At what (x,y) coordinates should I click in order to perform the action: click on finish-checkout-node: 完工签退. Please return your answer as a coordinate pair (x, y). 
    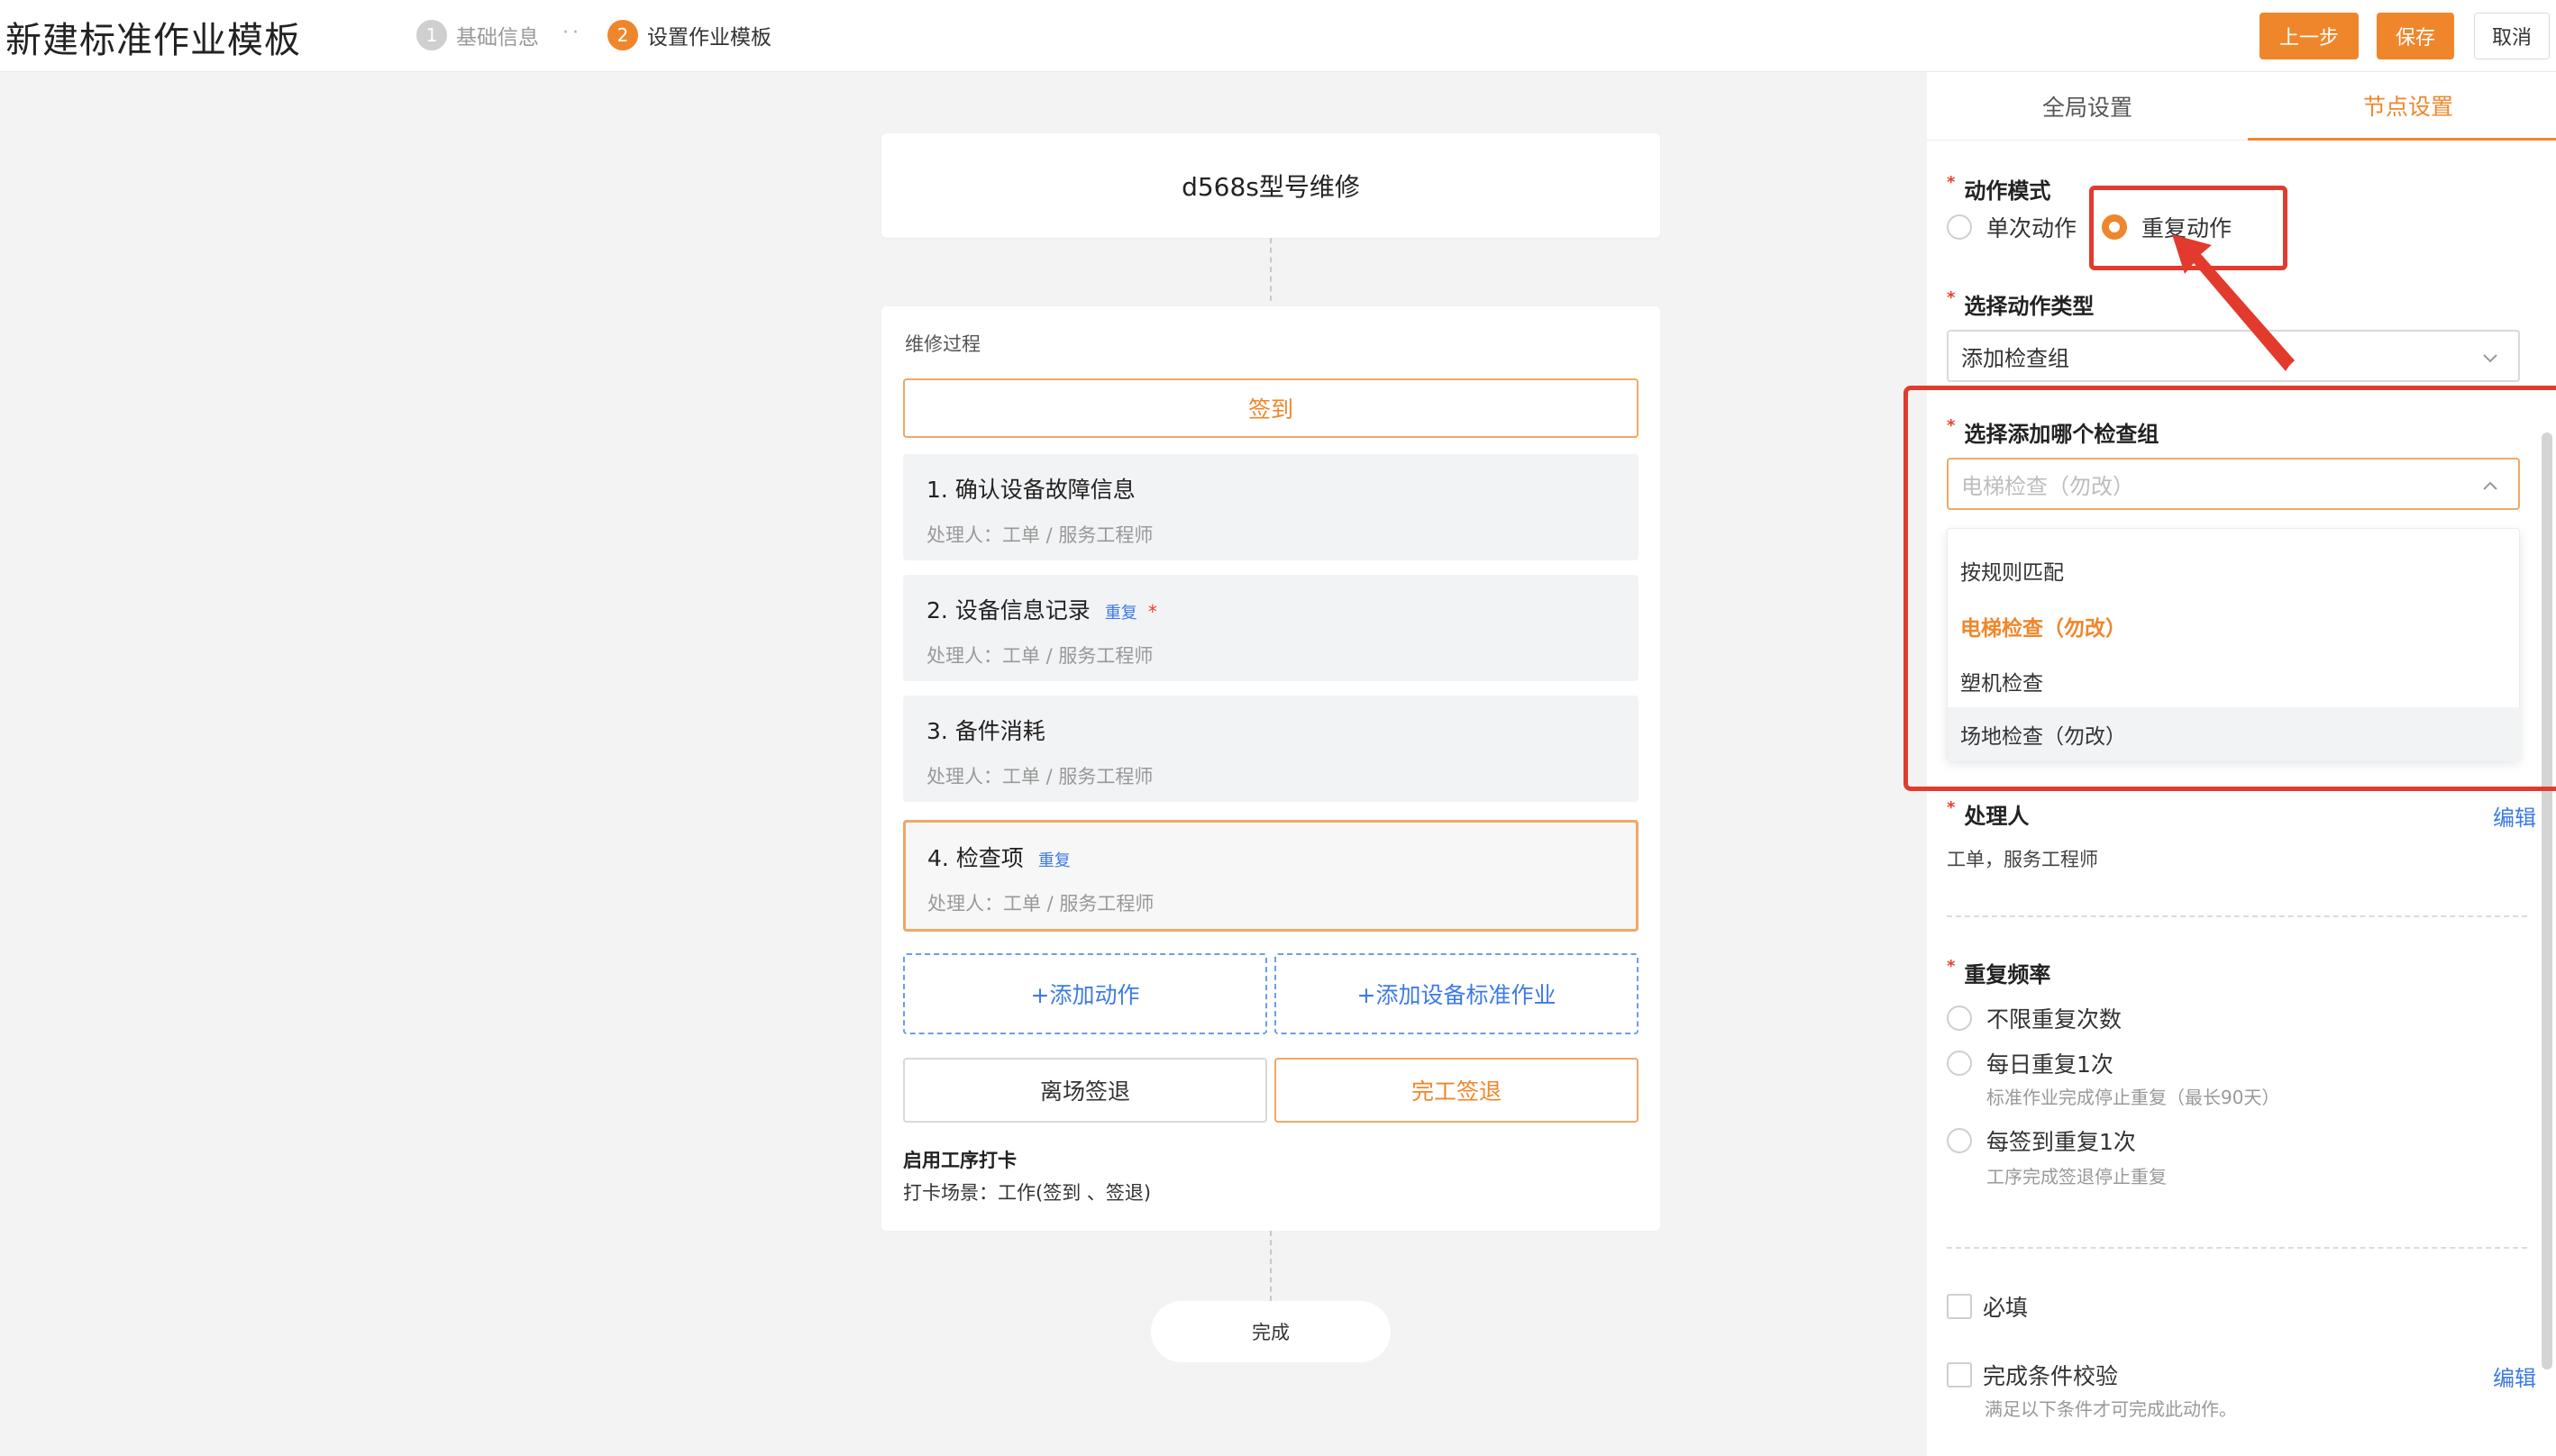
    Looking at the image, I should click on (1456, 1091).